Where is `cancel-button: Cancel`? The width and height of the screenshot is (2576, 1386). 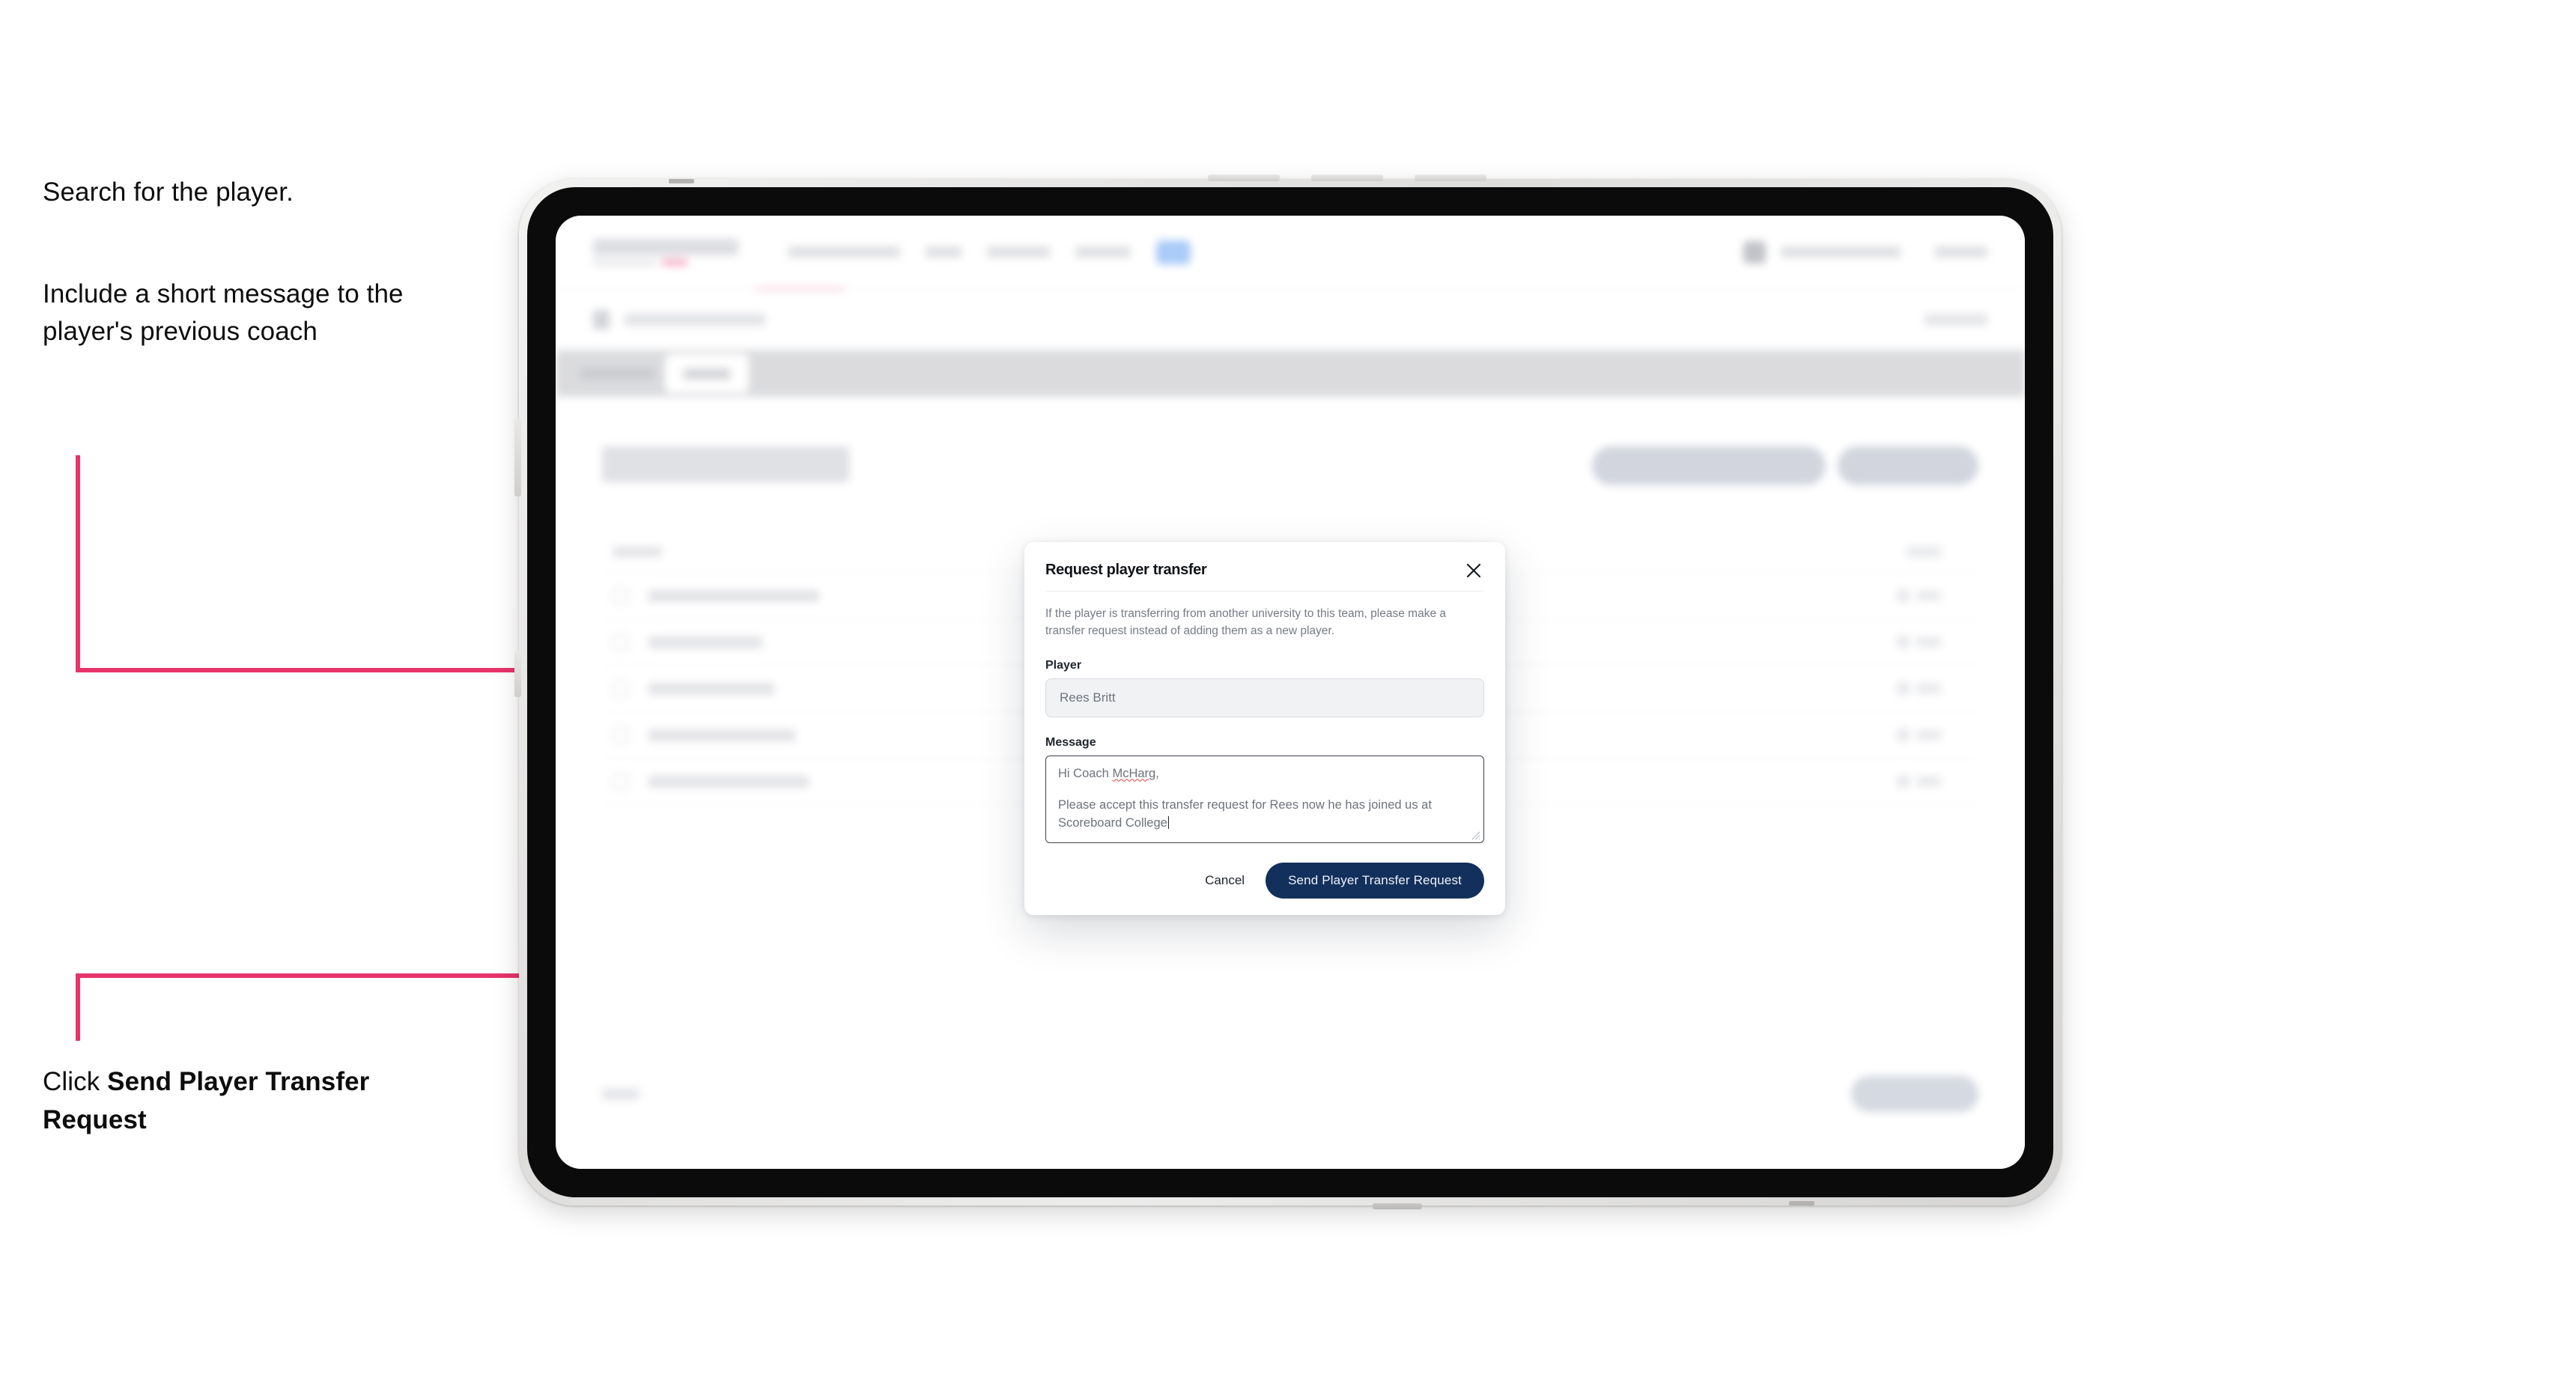
cancel-button: Cancel is located at coordinates (1225, 881).